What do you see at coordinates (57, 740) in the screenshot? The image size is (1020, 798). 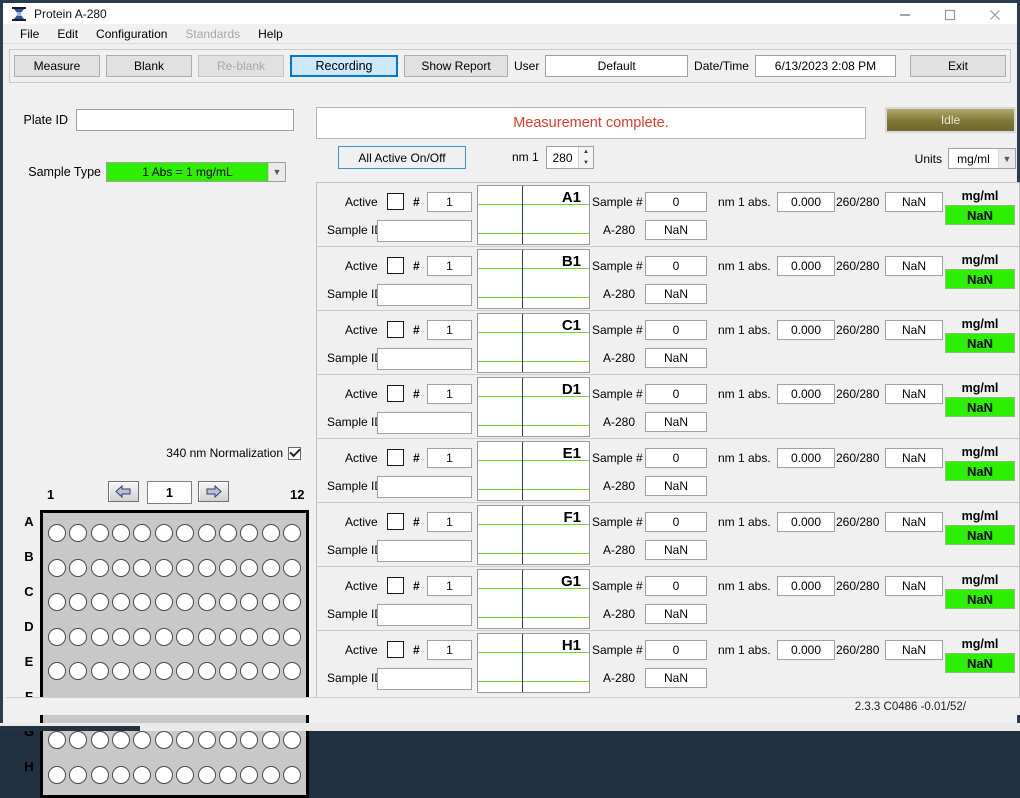 I see `plate-well-G1` at bounding box center [57, 740].